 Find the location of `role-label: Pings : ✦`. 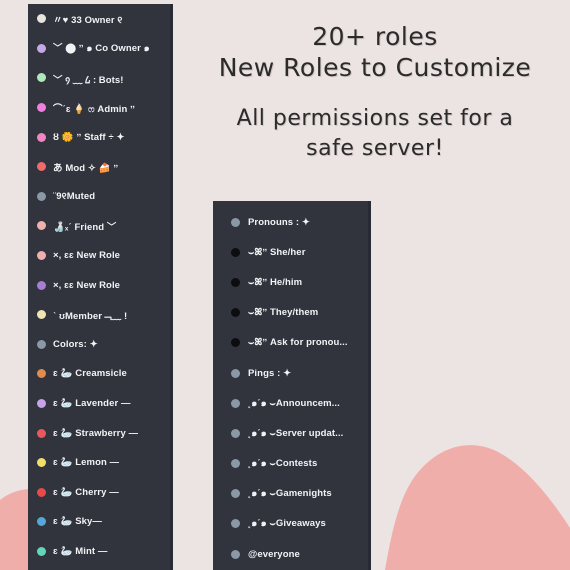

role-label: Pings : ✦ is located at coordinates (270, 373).